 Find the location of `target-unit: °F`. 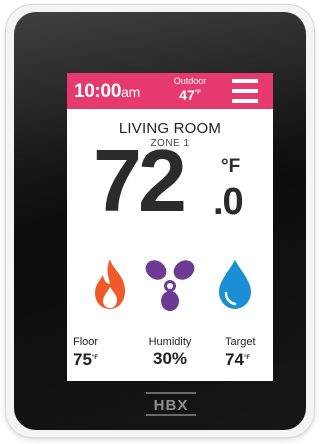

target-unit: °F is located at coordinates (246, 358).